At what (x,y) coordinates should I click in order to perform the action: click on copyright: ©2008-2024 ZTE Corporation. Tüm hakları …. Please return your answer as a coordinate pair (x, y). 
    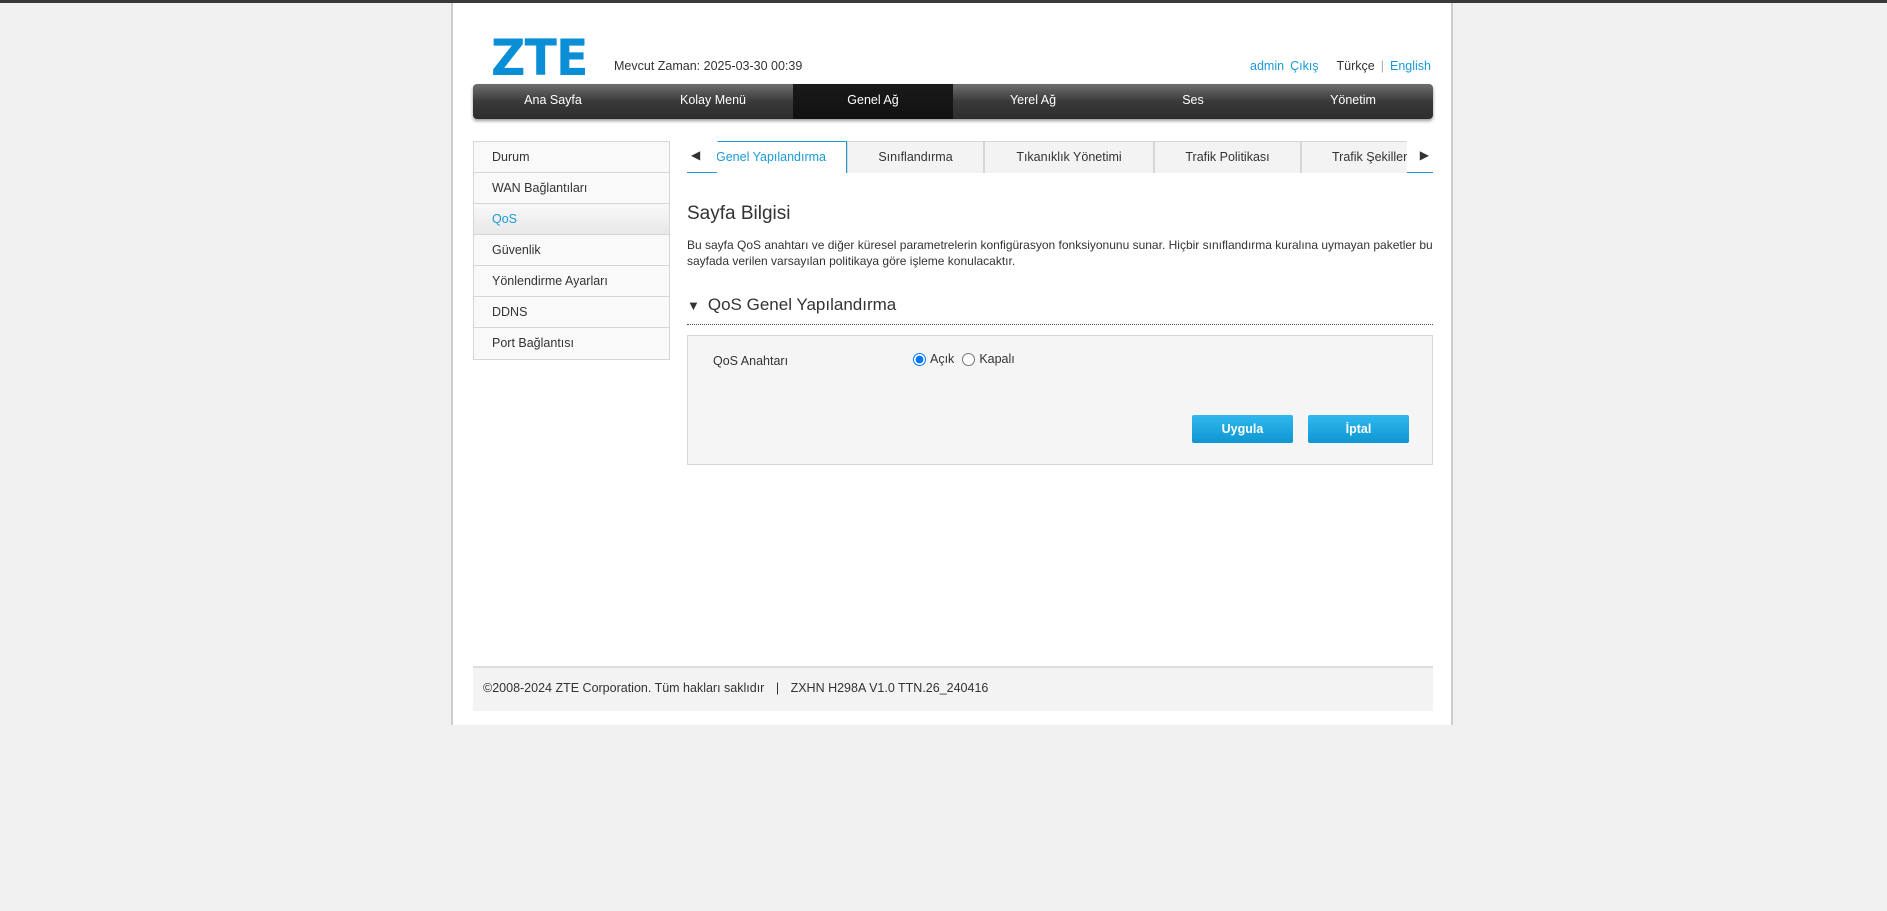
    Looking at the image, I should click on (624, 688).